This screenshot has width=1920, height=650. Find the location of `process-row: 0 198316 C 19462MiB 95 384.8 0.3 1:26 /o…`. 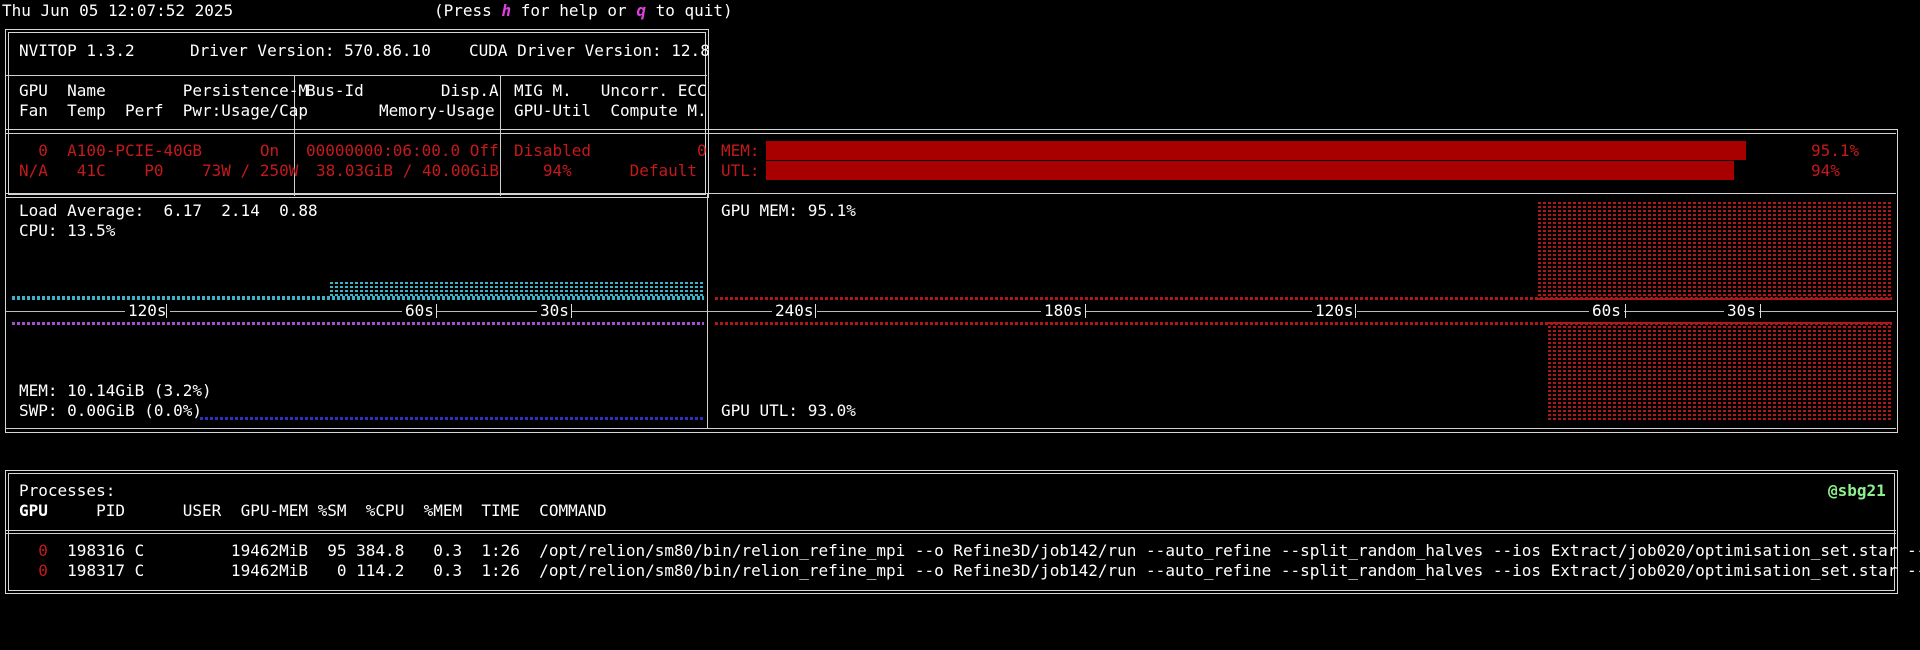

process-row: 0 198316 C 19462MiB 95 384.8 0.3 1:26 /o… is located at coordinates (969, 551).